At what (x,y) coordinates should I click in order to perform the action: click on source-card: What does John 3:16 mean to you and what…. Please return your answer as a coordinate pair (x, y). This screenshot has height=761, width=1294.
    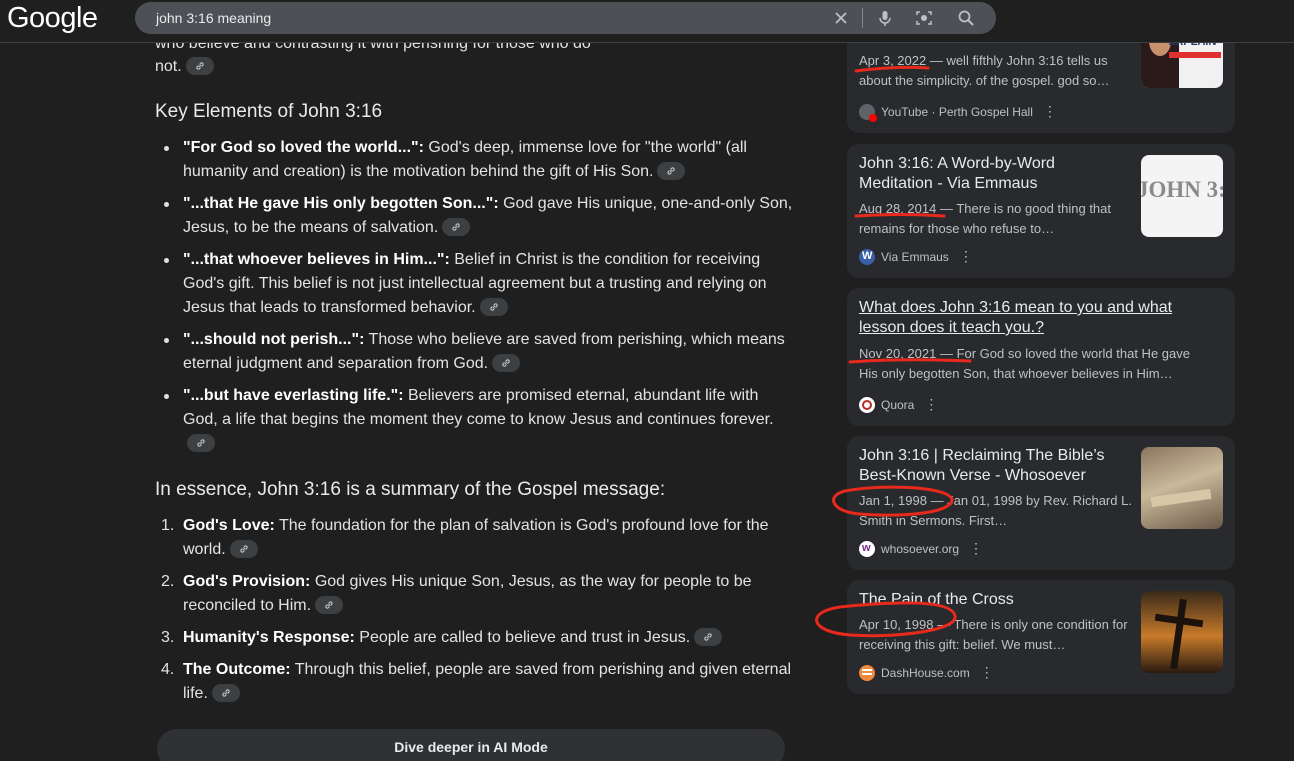
    Looking at the image, I should click on (1041, 357).